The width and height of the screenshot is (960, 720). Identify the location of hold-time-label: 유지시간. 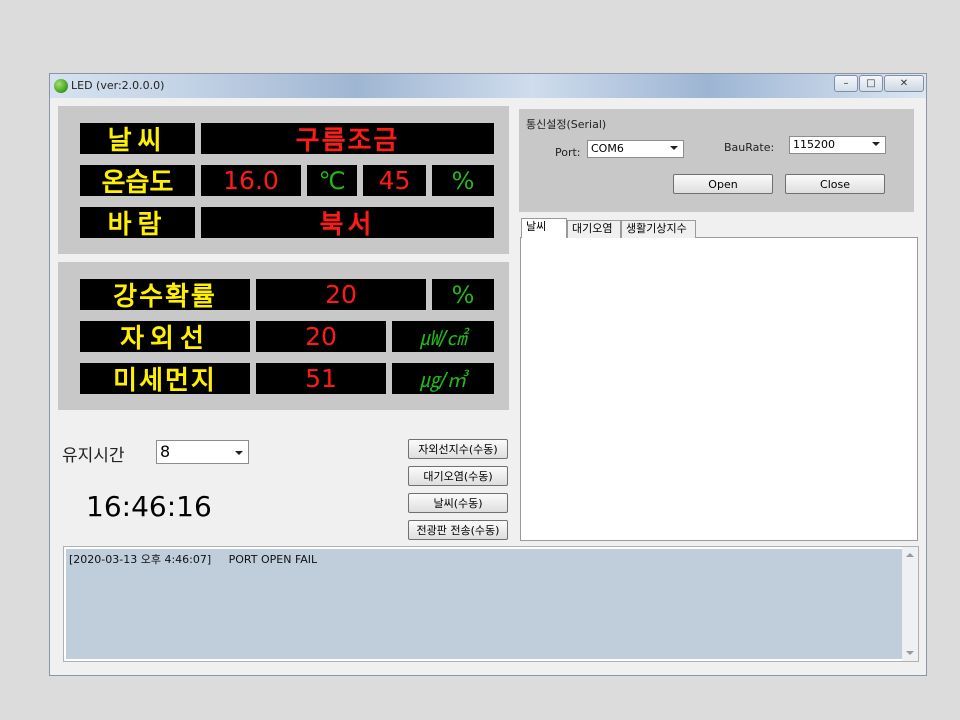
(93, 456).